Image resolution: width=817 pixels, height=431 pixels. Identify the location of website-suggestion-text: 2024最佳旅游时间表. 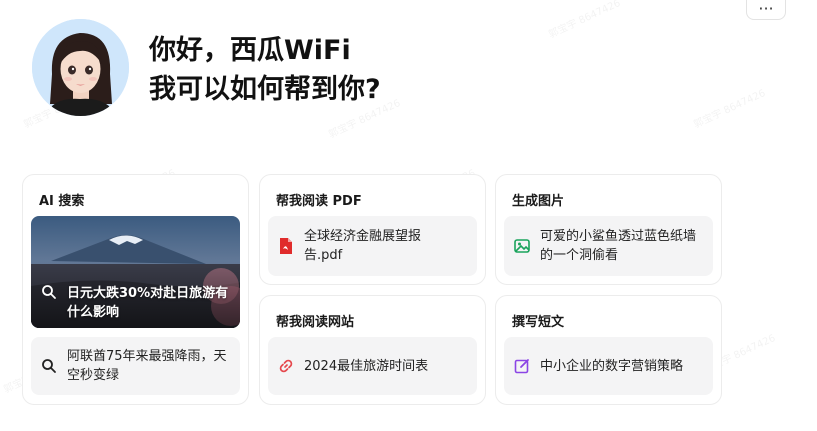
(366, 366).